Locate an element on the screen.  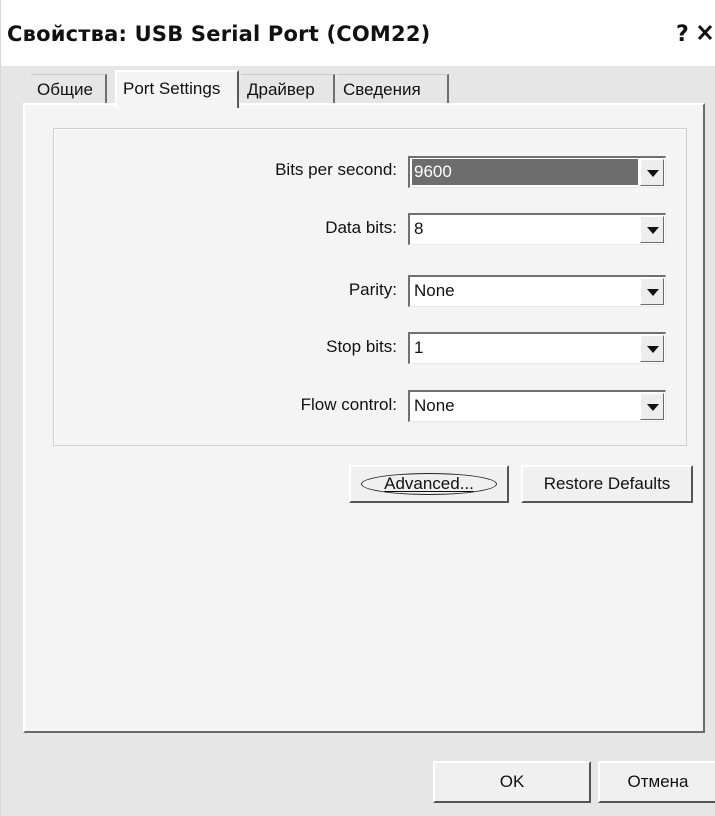
parity-value: None is located at coordinates (434, 290).